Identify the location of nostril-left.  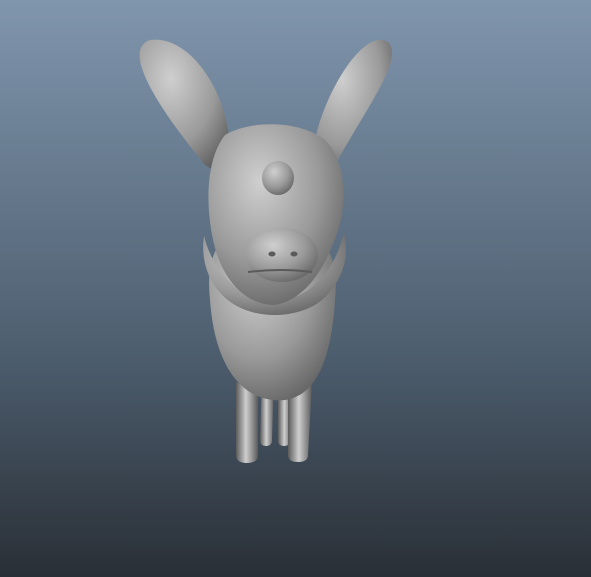
(272, 254).